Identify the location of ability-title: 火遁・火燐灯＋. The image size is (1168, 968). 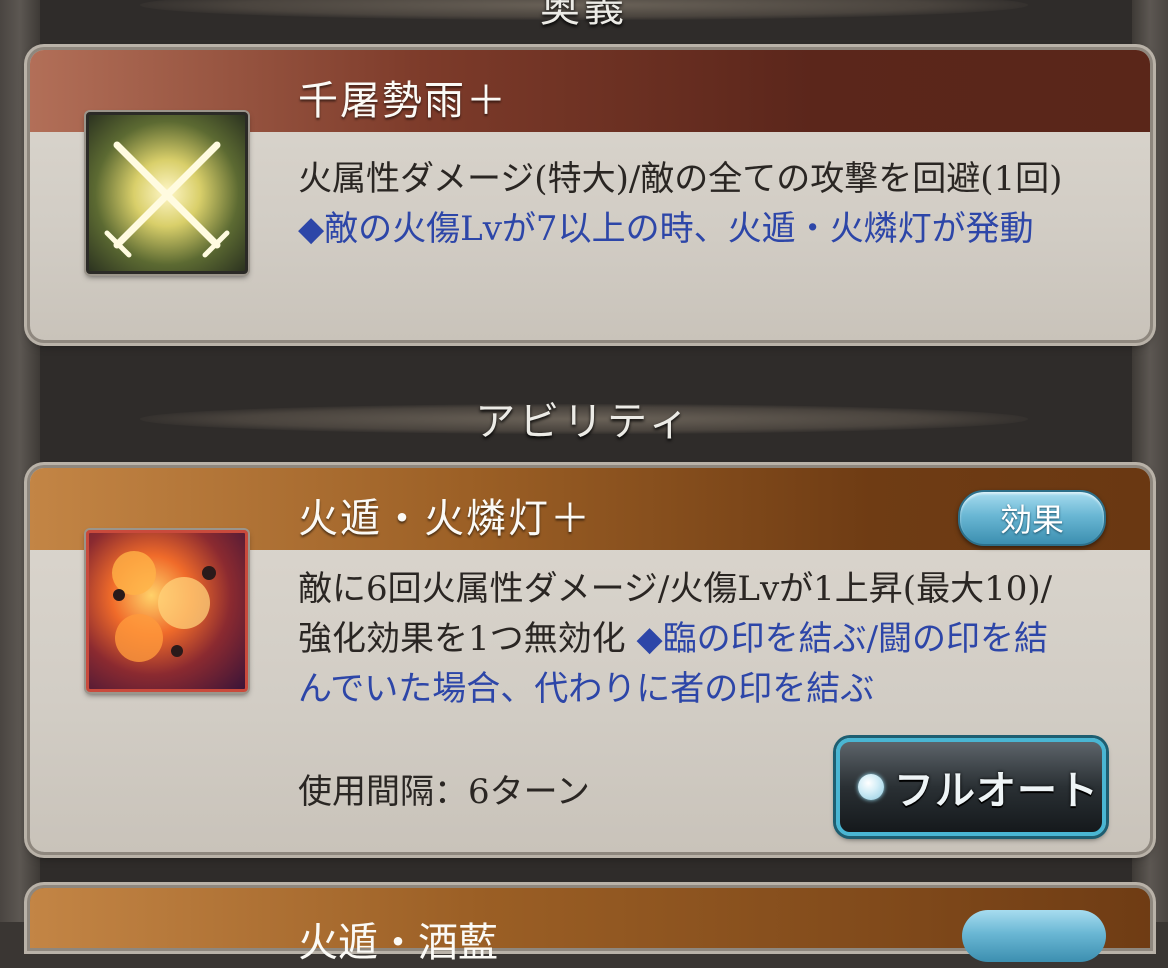
(445, 519).